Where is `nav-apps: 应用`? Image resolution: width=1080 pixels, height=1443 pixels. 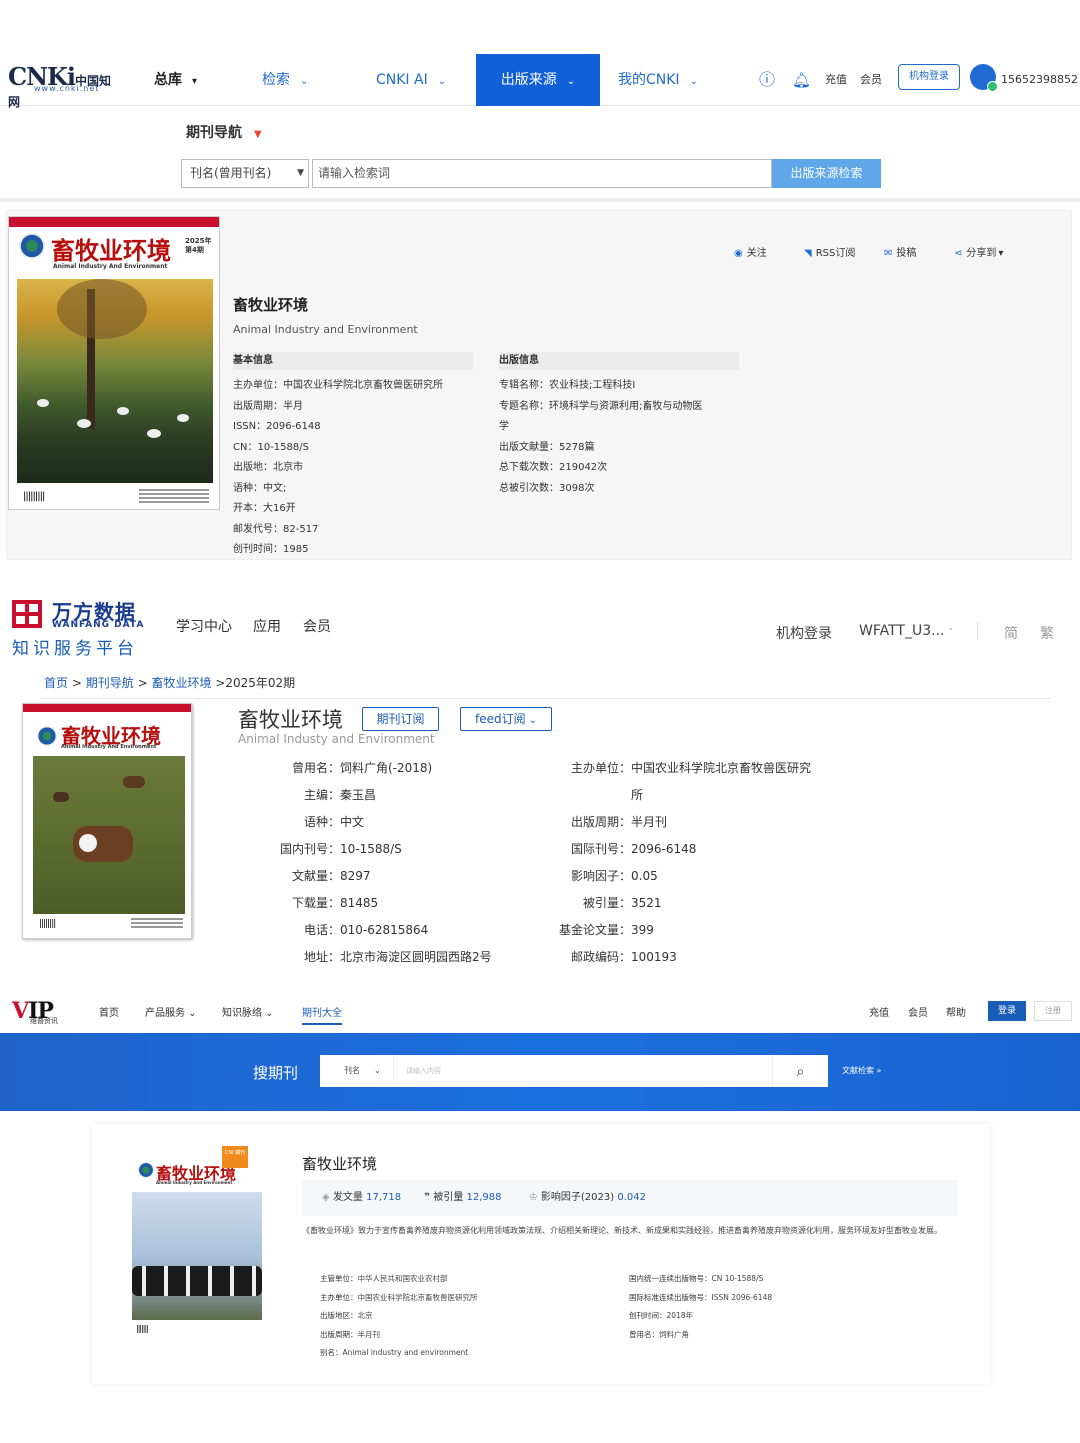
nav-apps: 应用 is located at coordinates (267, 626).